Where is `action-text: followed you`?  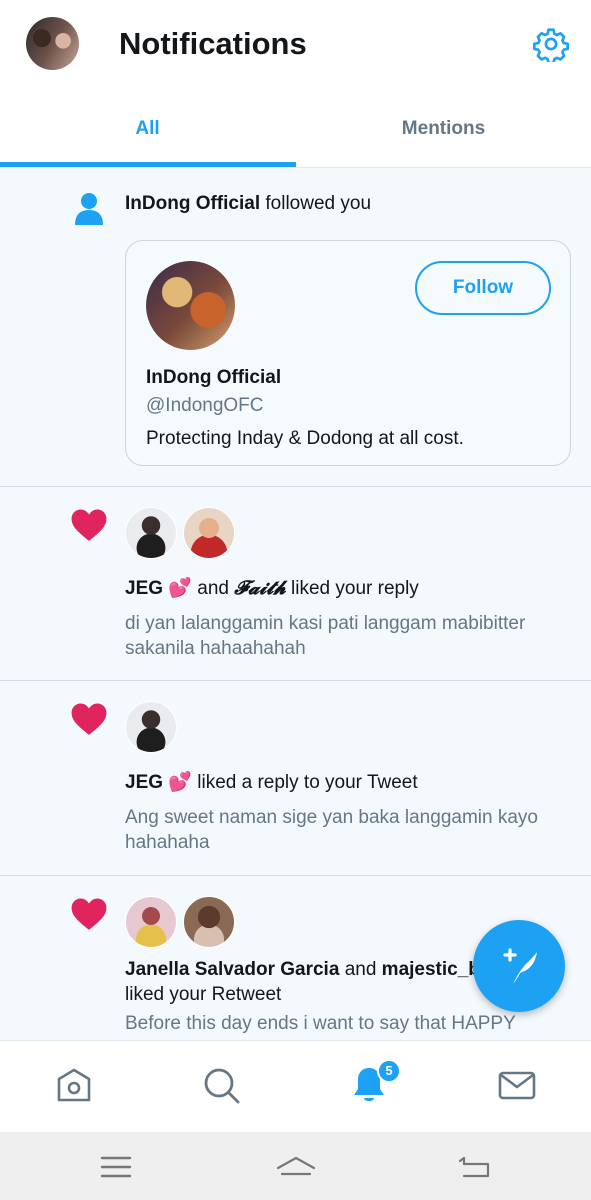
action-text: followed you is located at coordinates (318, 203).